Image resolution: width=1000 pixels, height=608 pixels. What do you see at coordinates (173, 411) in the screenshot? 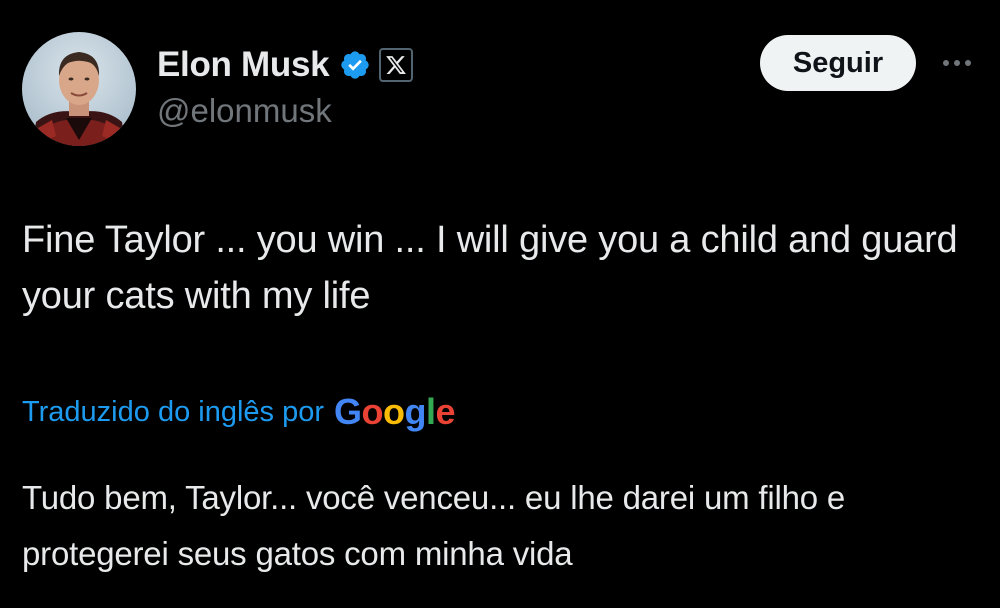
I see `translation-label: Traduzido do inglês por` at bounding box center [173, 411].